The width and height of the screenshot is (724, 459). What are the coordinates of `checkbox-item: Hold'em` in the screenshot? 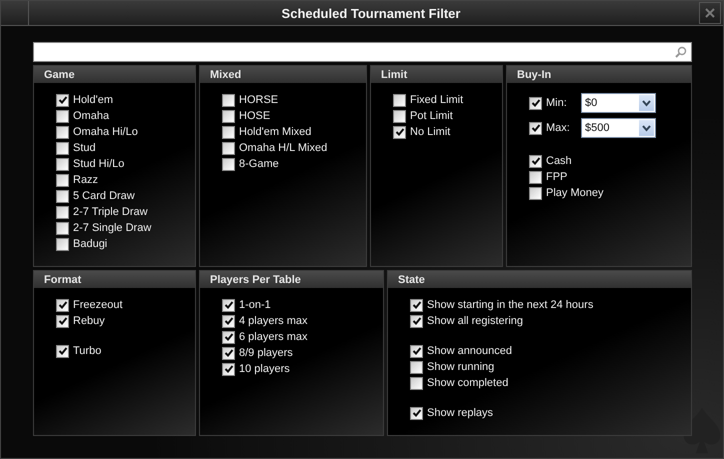 It's located at (85, 100).